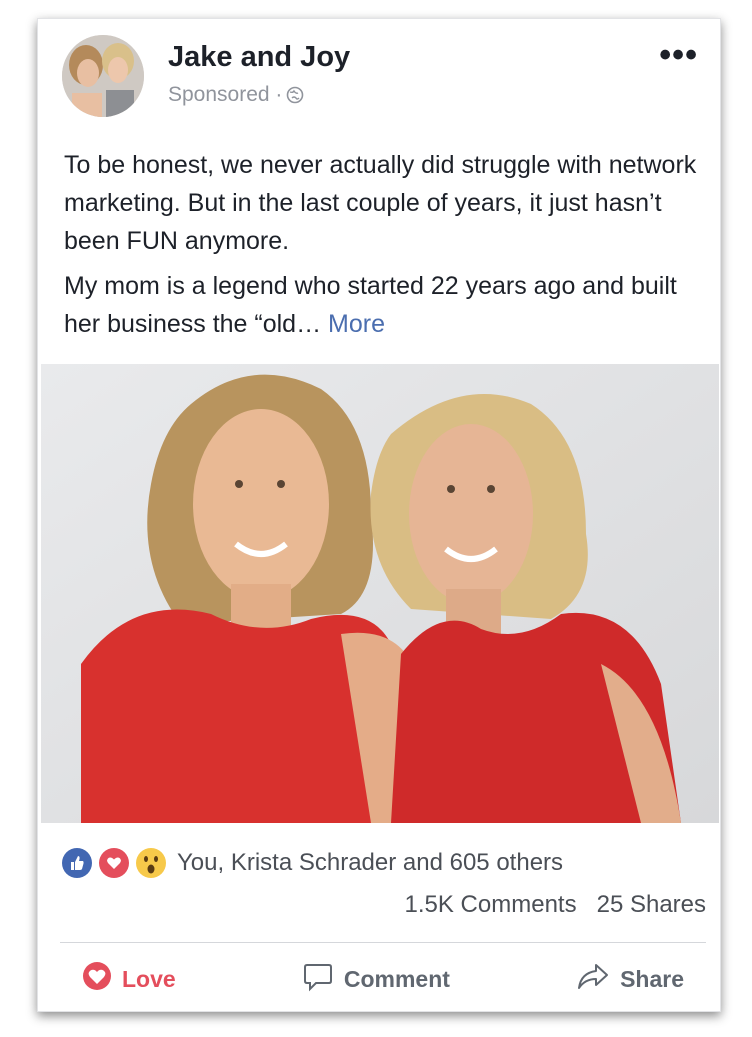  What do you see at coordinates (114, 863) in the screenshot?
I see `love-icon` at bounding box center [114, 863].